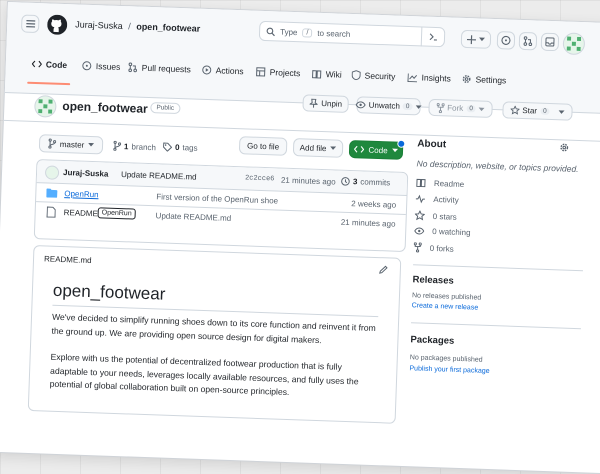 The height and width of the screenshot is (474, 600). Describe the element at coordinates (449, 370) in the screenshot. I see `publish-package-link: Publish your first package` at that location.